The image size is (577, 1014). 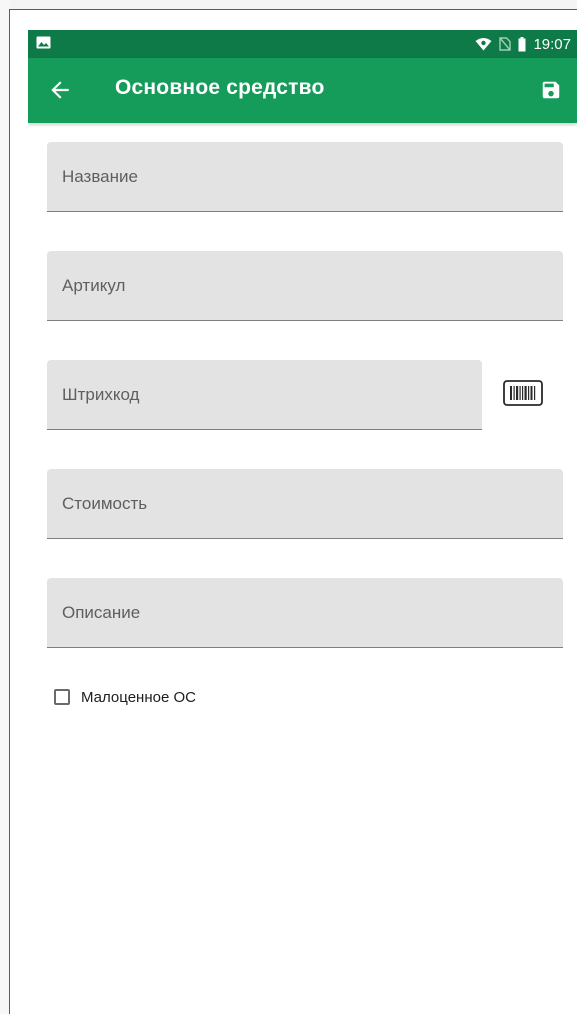 What do you see at coordinates (293, 9) in the screenshot?
I see `device-bezel-line-top` at bounding box center [293, 9].